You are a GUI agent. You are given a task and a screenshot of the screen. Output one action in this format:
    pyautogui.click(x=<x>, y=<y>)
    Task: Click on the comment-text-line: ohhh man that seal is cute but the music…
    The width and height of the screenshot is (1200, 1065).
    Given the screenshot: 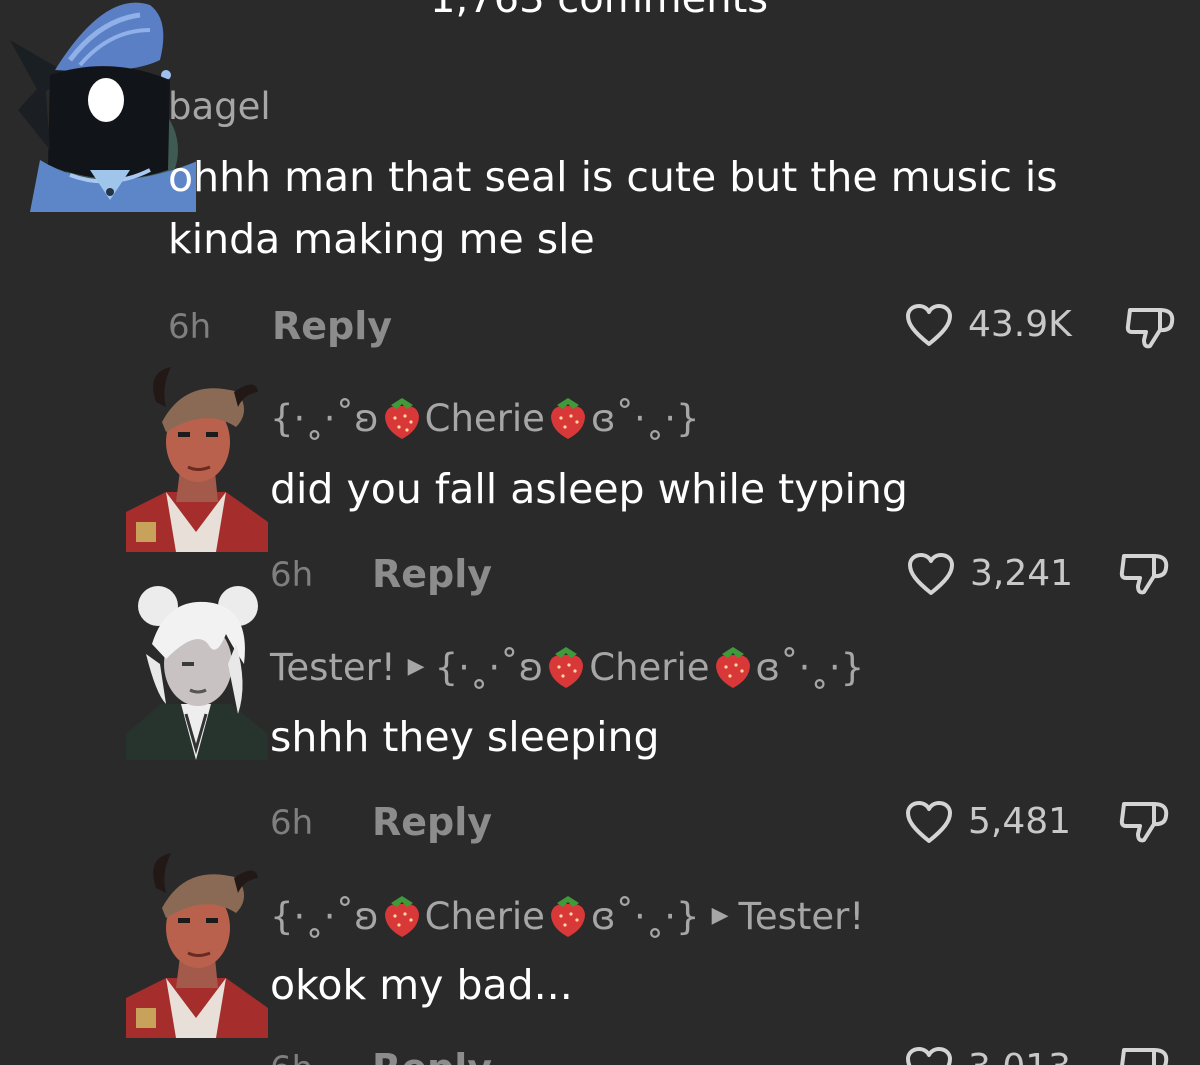 What is the action you would take?
    pyautogui.click(x=613, y=177)
    